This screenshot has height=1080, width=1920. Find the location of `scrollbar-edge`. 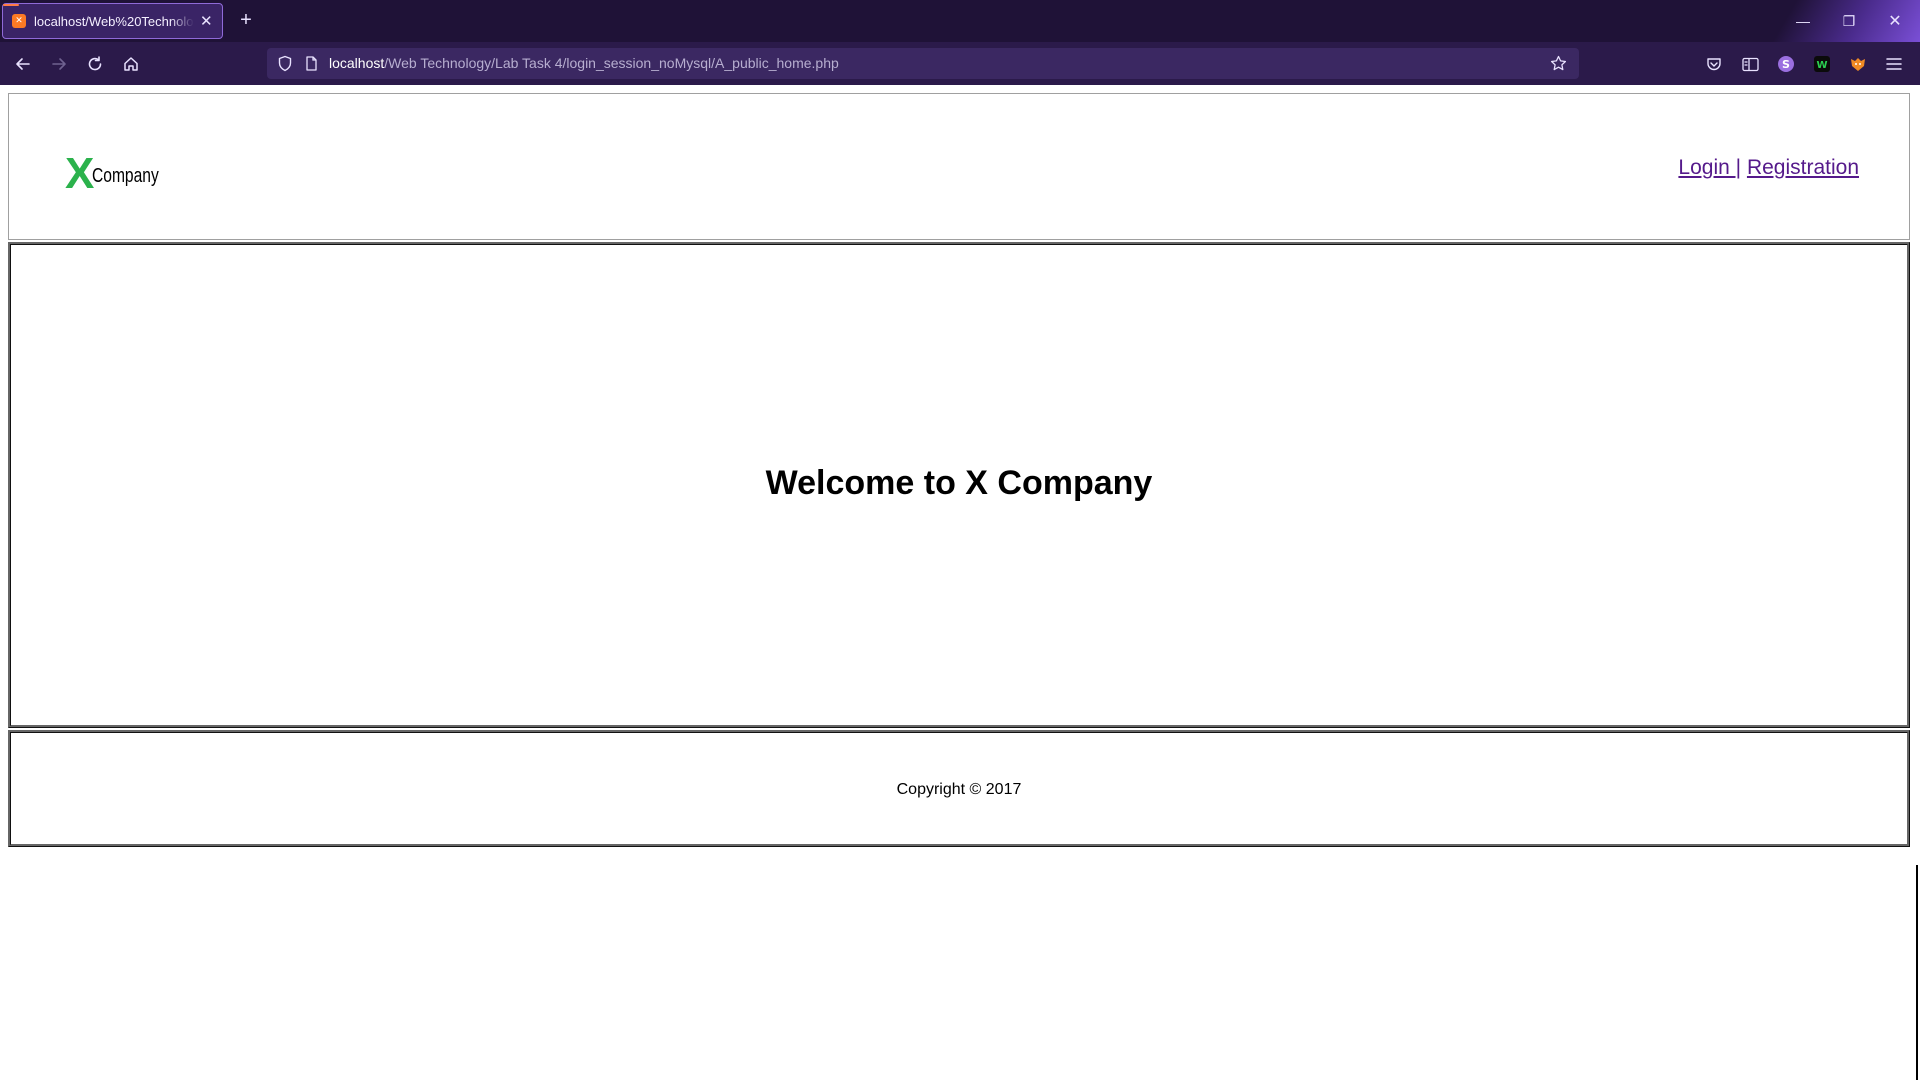

scrollbar-edge is located at coordinates (1917, 972).